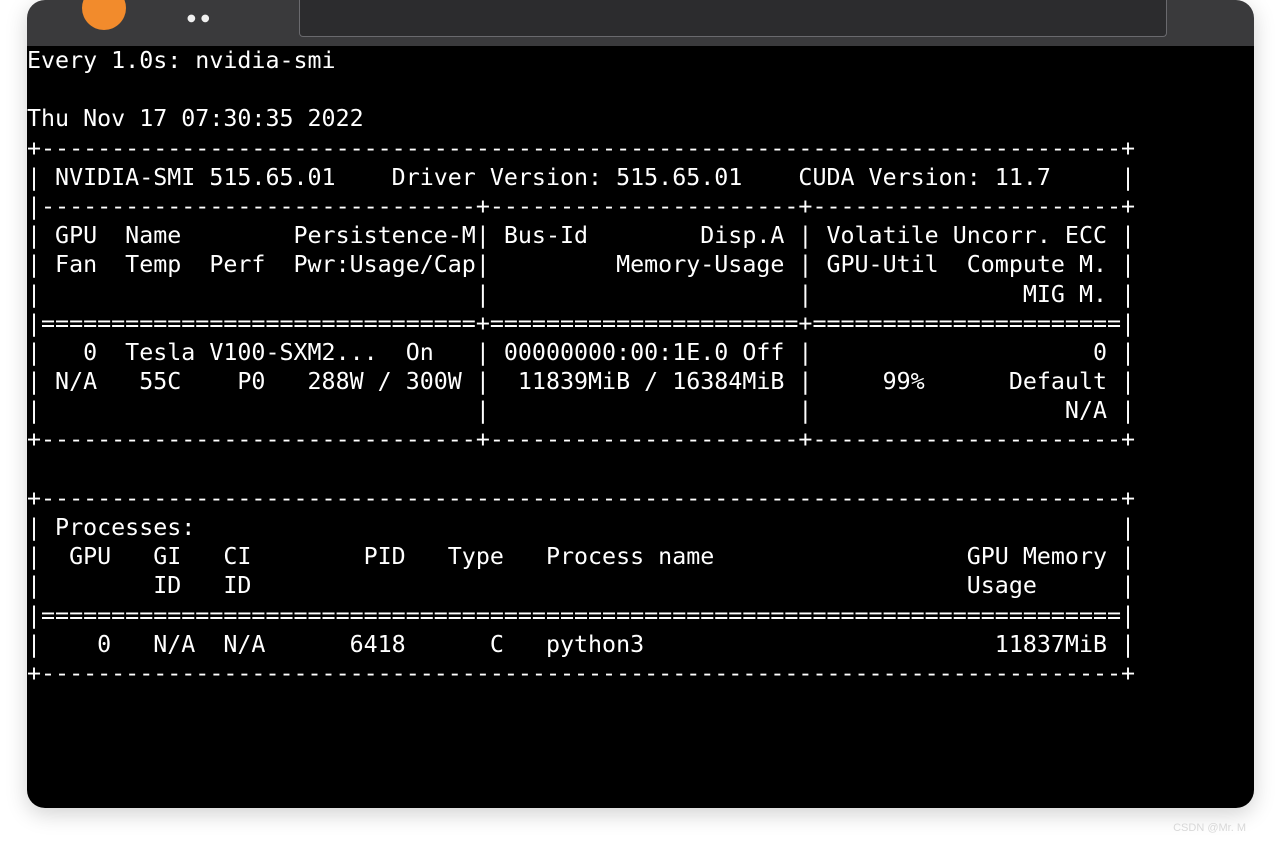  Describe the element at coordinates (199, 19) in the screenshot. I see `toolbar-dots-icon: ● ●` at that location.